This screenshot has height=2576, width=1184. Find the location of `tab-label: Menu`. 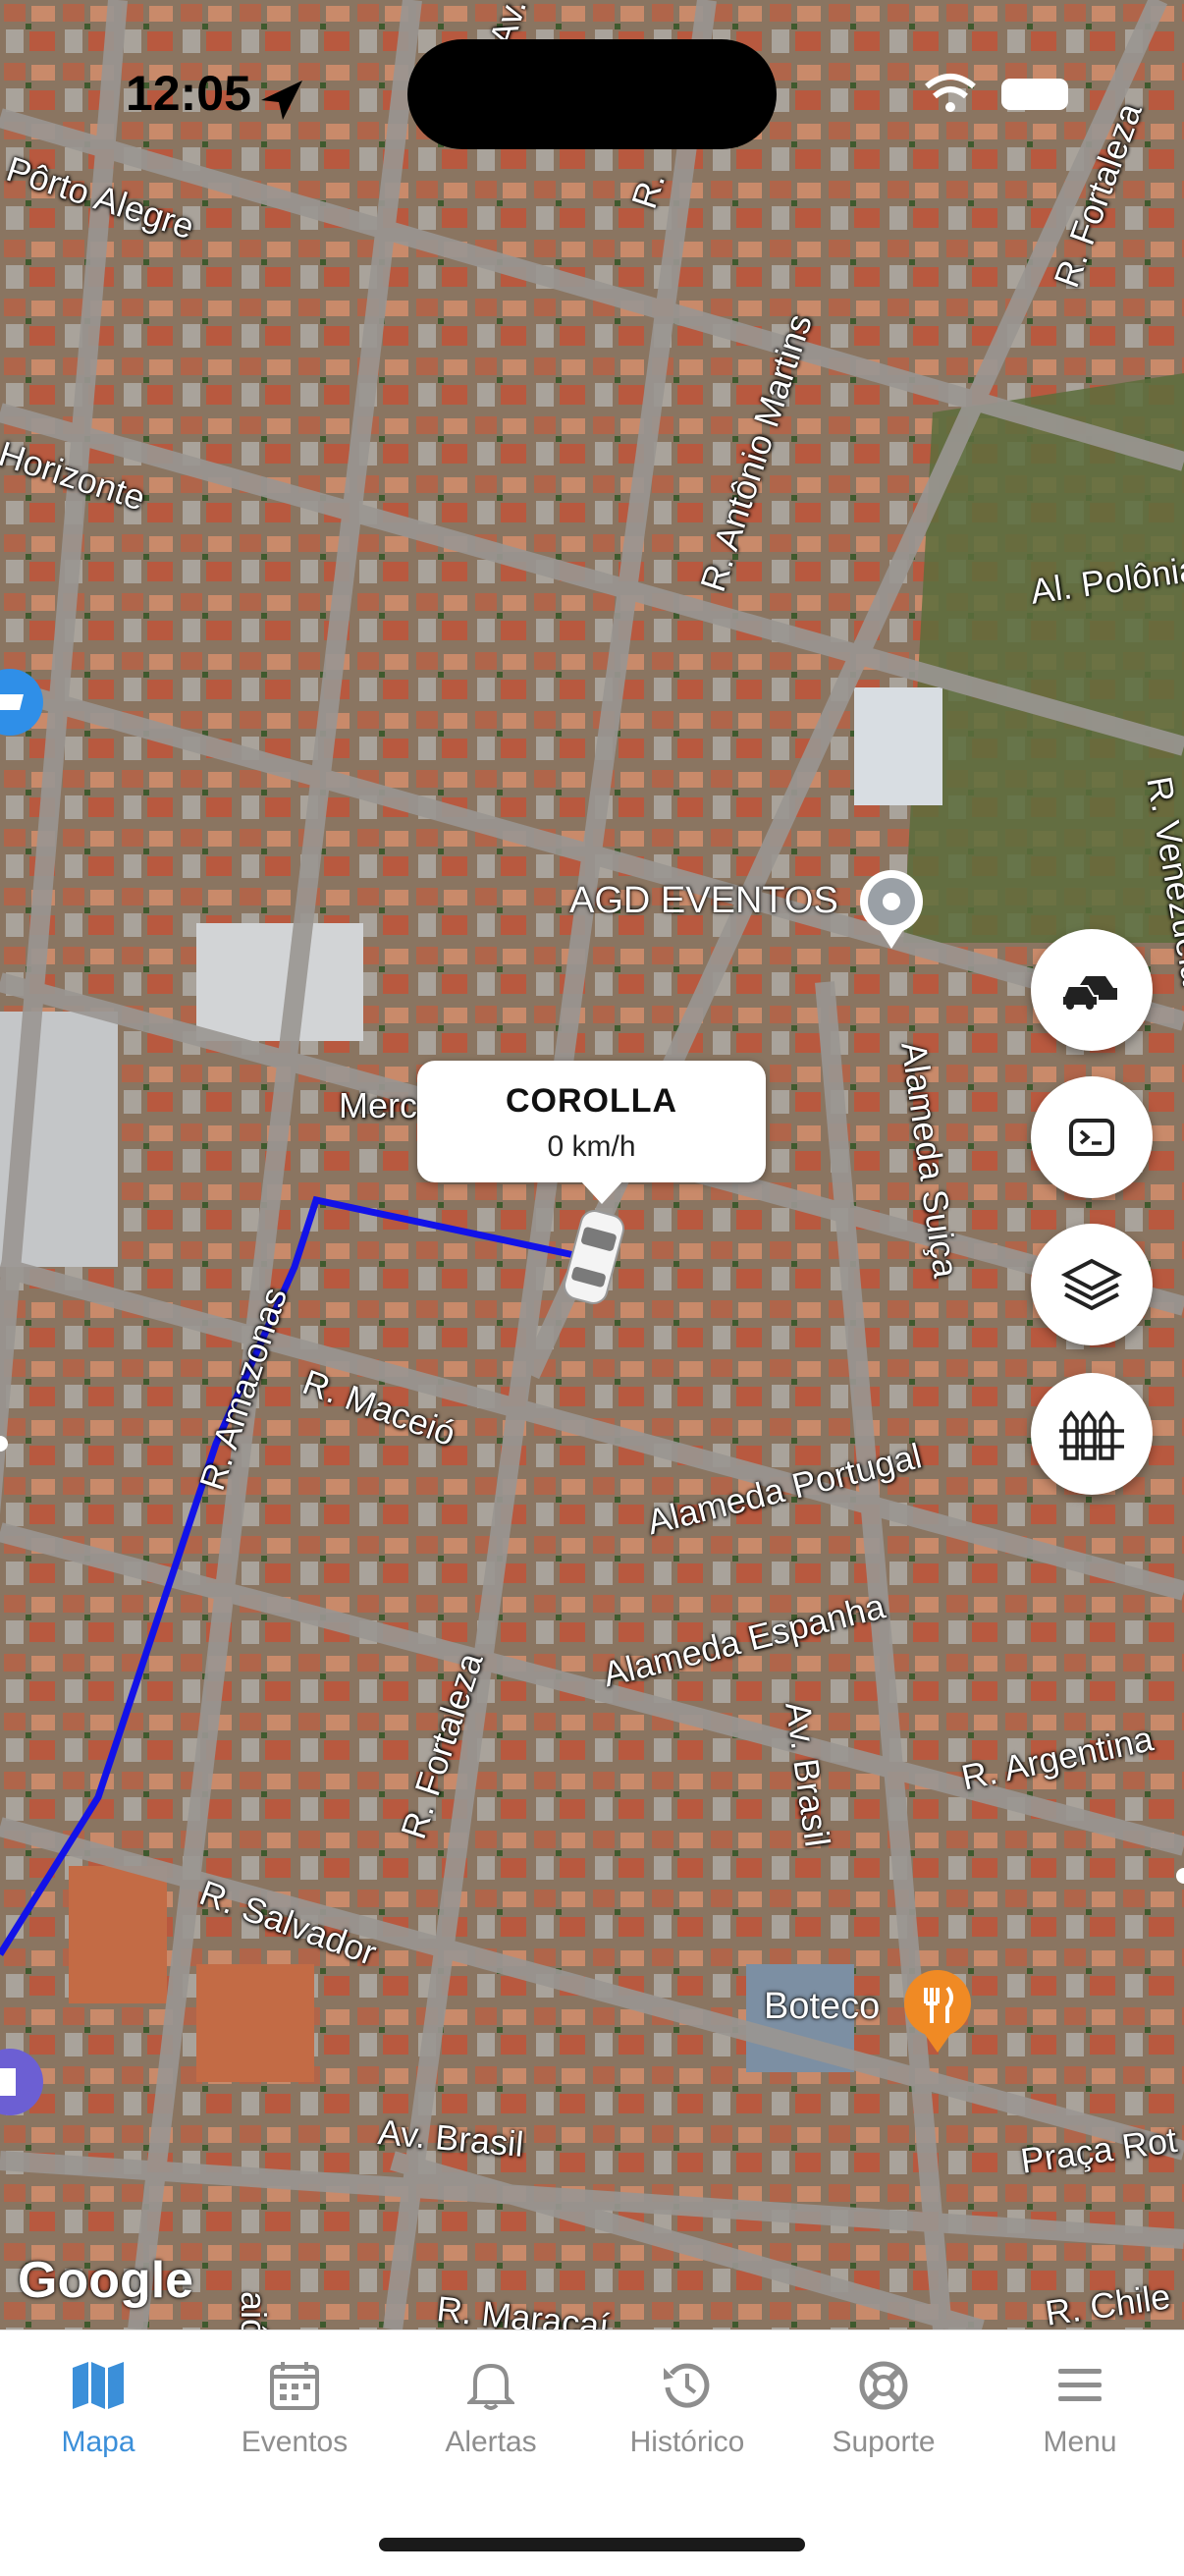

tab-label: Menu is located at coordinates (1080, 2442).